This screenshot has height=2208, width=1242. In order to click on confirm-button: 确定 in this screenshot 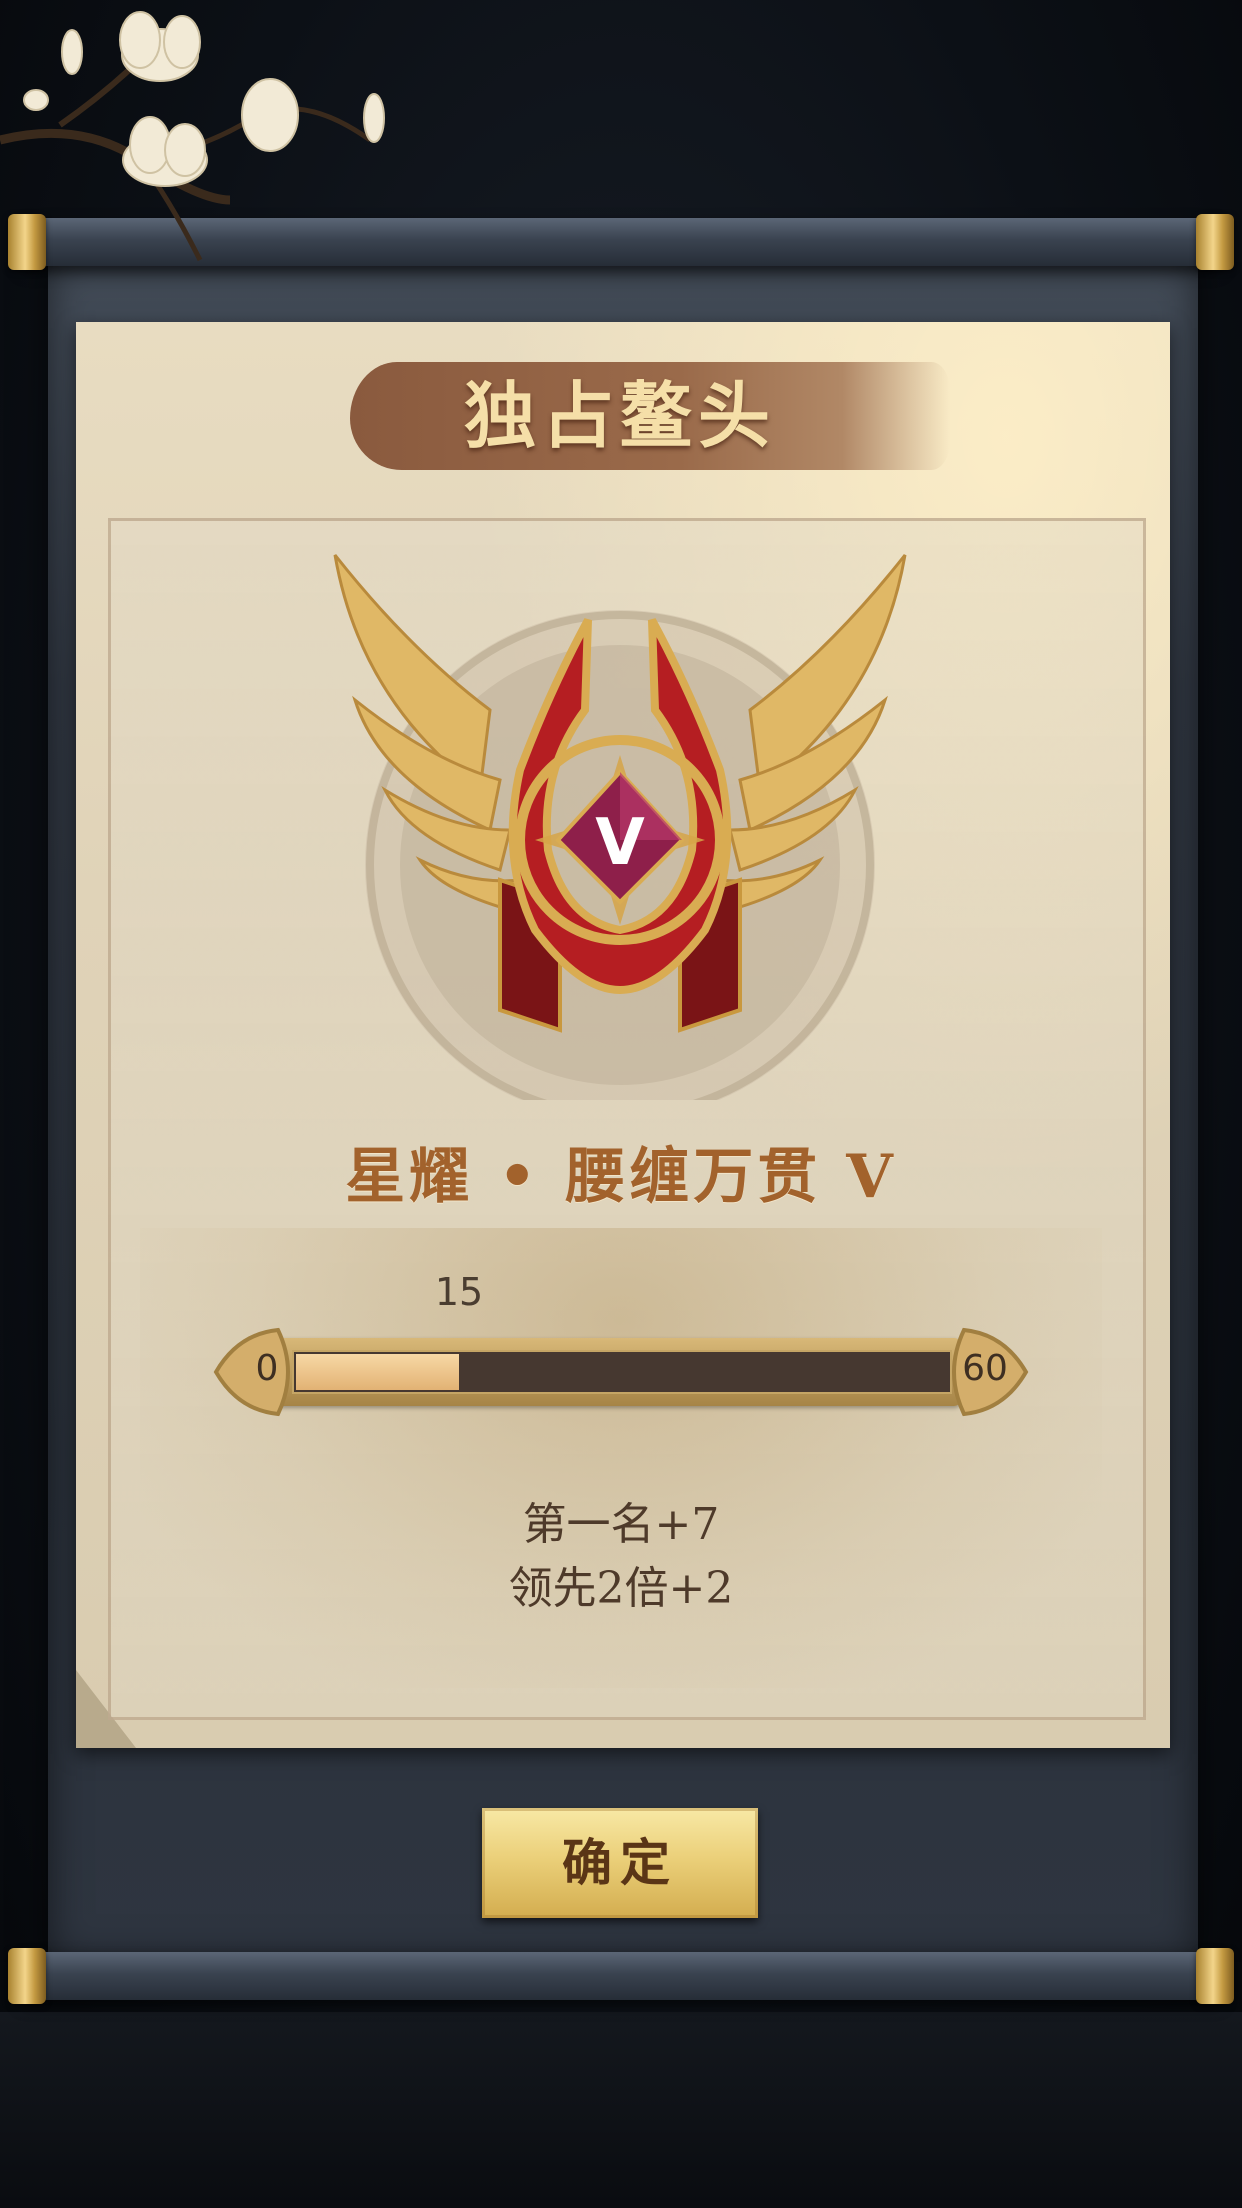, I will do `click(620, 1863)`.